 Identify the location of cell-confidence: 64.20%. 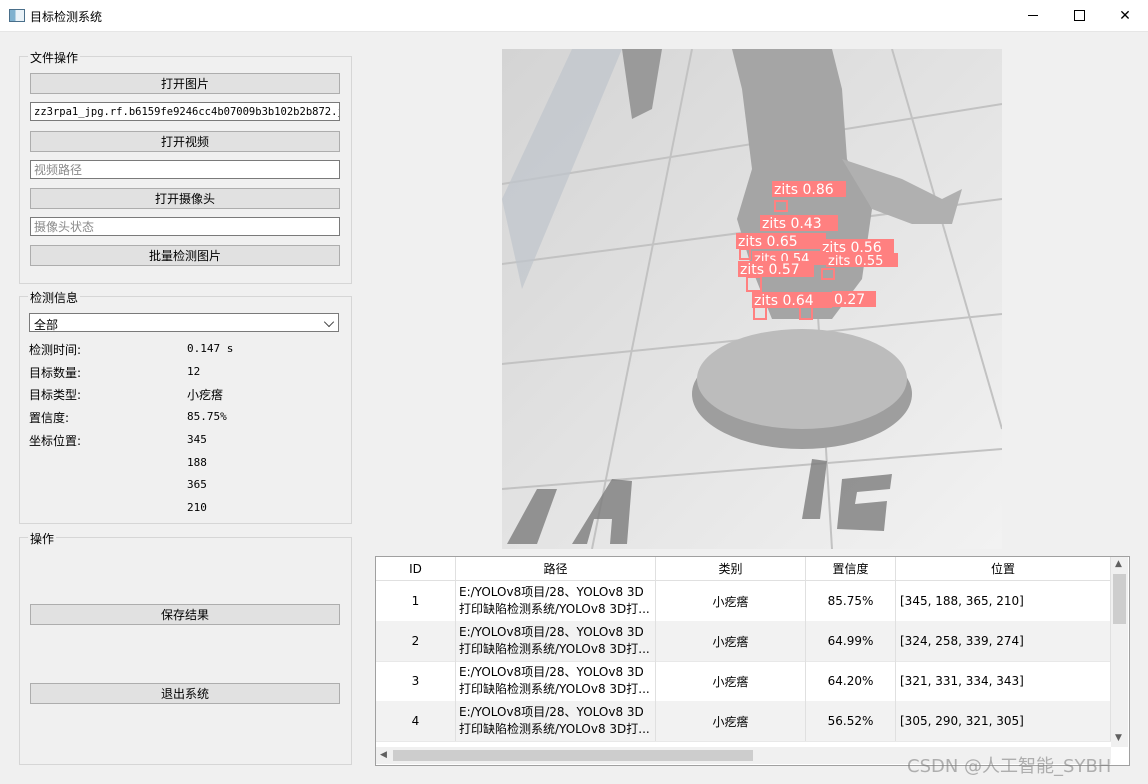
(851, 681).